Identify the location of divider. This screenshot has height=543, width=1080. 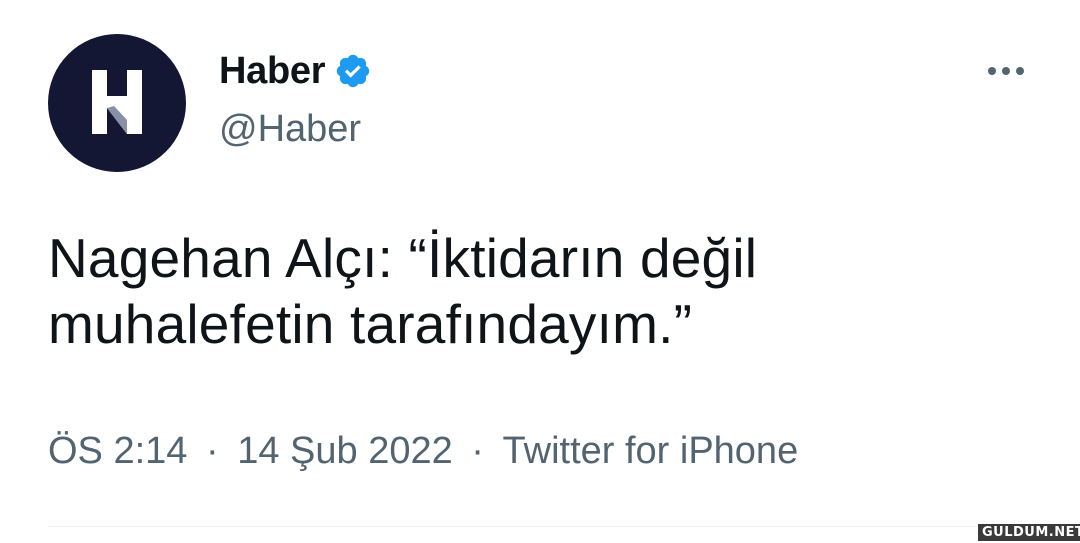
(564, 526).